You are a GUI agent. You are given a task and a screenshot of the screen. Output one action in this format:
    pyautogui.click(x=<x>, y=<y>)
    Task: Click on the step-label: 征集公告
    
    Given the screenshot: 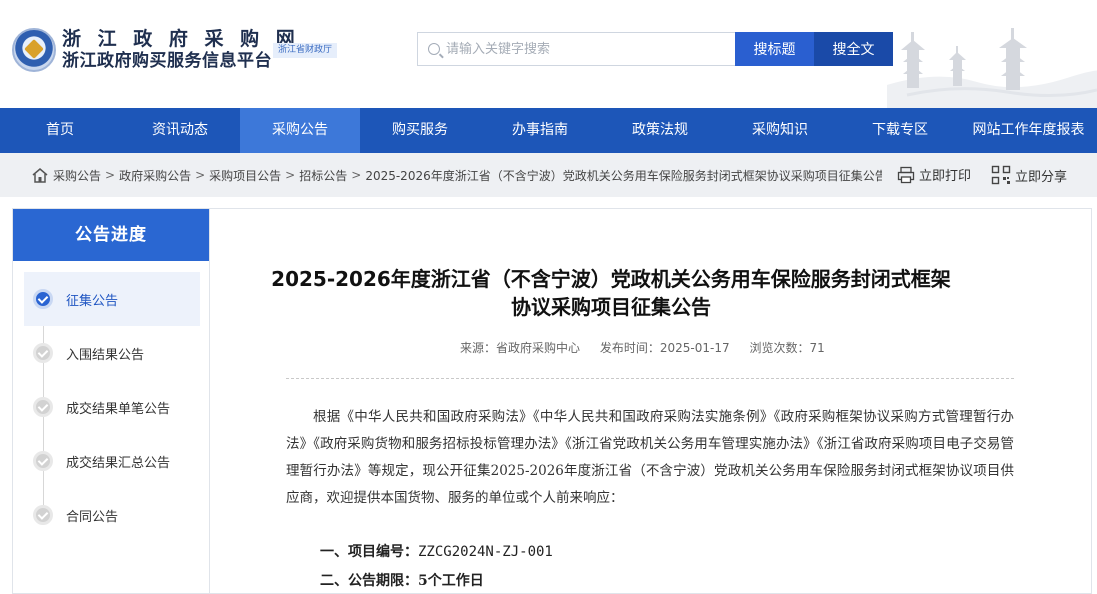 What is the action you would take?
    pyautogui.click(x=92, y=301)
    